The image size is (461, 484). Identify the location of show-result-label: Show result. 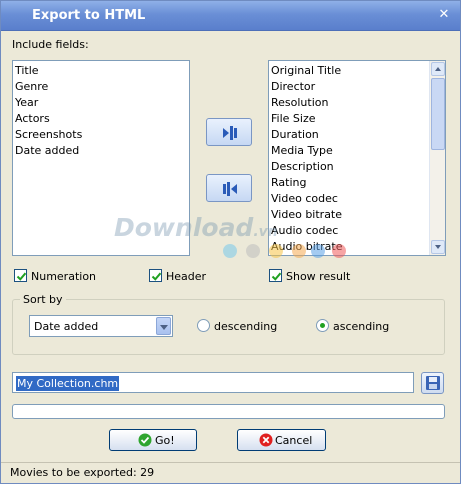
(318, 276).